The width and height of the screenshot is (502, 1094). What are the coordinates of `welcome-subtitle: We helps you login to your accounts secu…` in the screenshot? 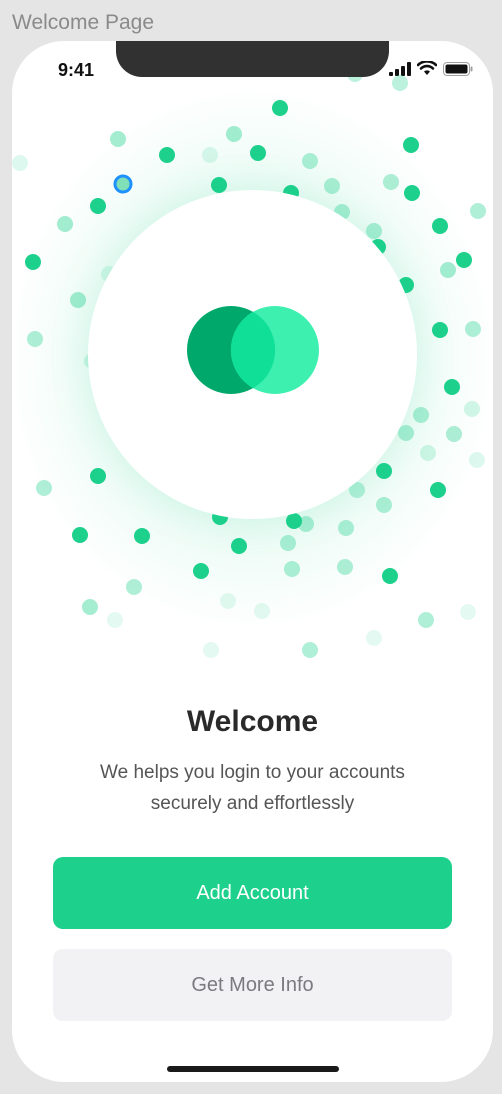 It's located at (252, 788).